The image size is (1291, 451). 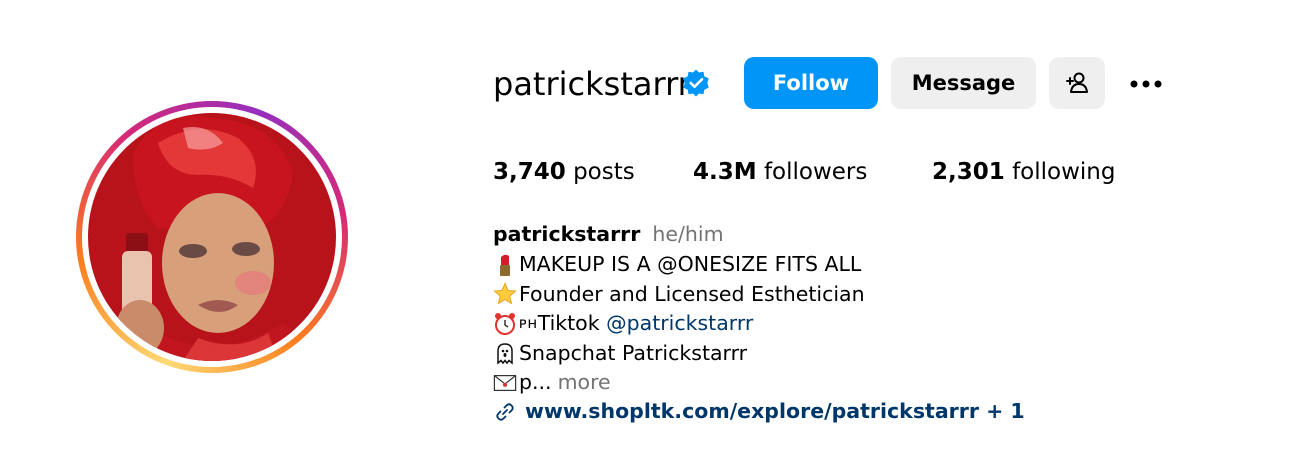 I want to click on bio-line-4: Snapchat Patrickstarrr, so click(x=633, y=352).